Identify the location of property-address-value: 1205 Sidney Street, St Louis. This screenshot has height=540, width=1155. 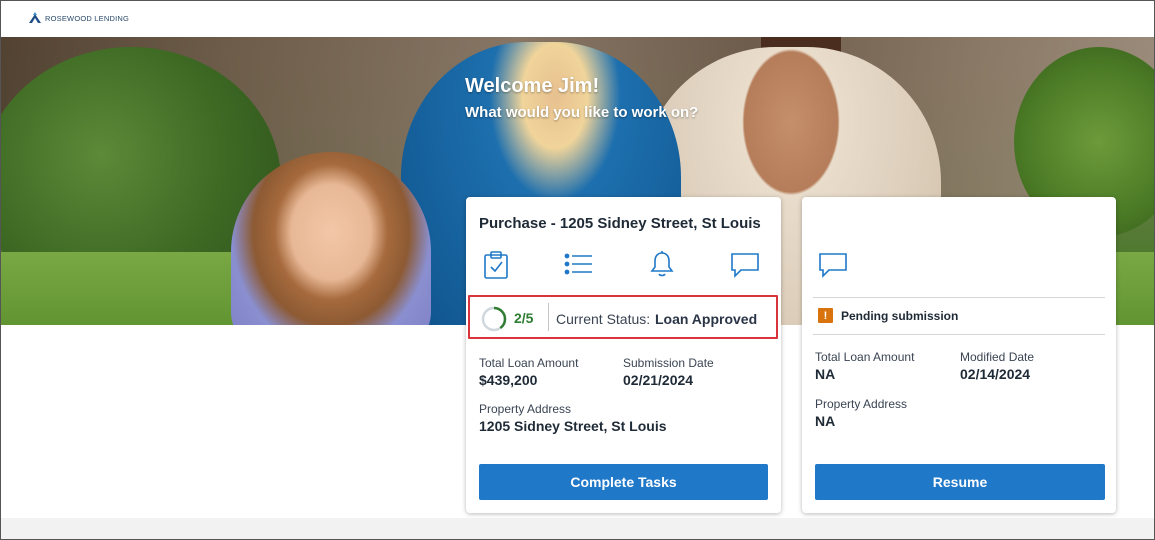
(573, 426).